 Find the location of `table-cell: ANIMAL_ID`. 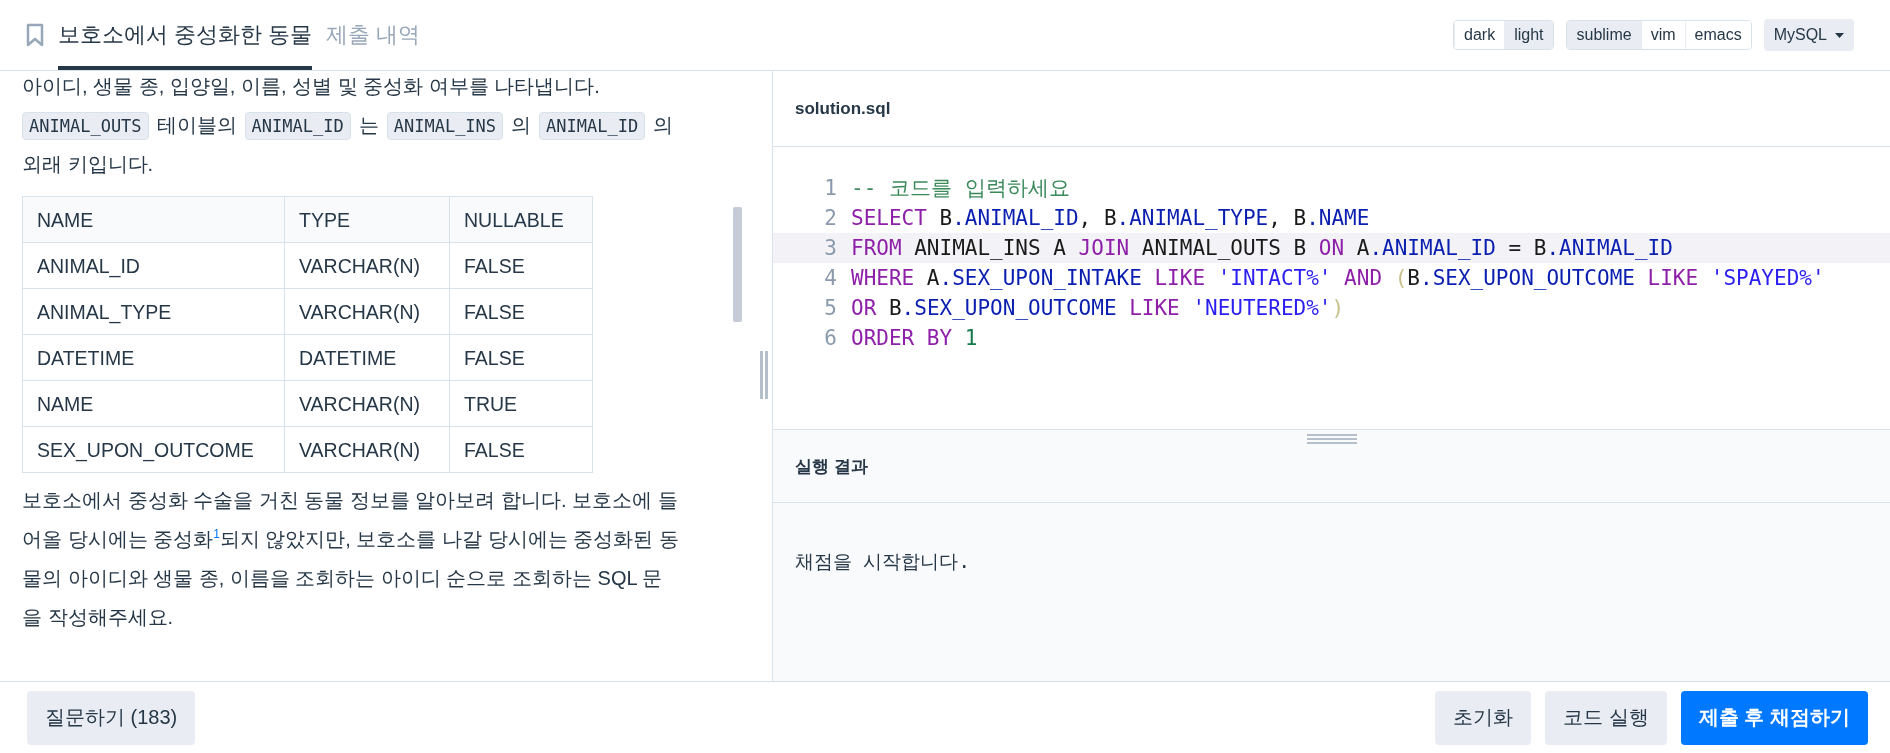

table-cell: ANIMAL_ID is located at coordinates (153, 265).